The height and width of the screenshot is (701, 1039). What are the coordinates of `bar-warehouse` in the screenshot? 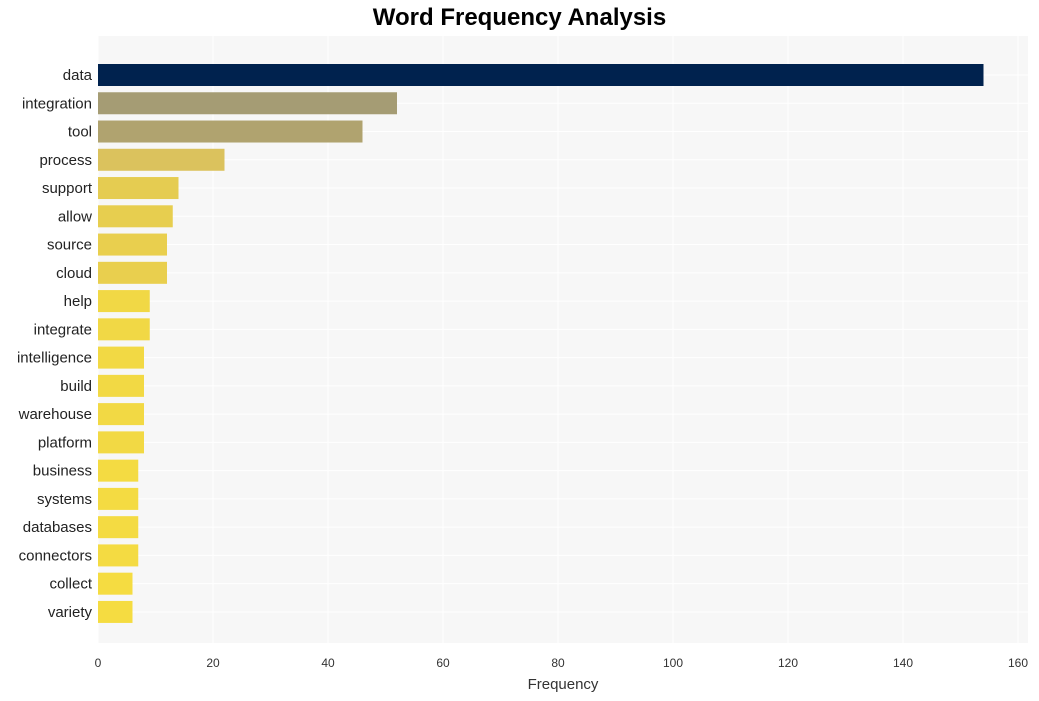 It's located at (121, 414).